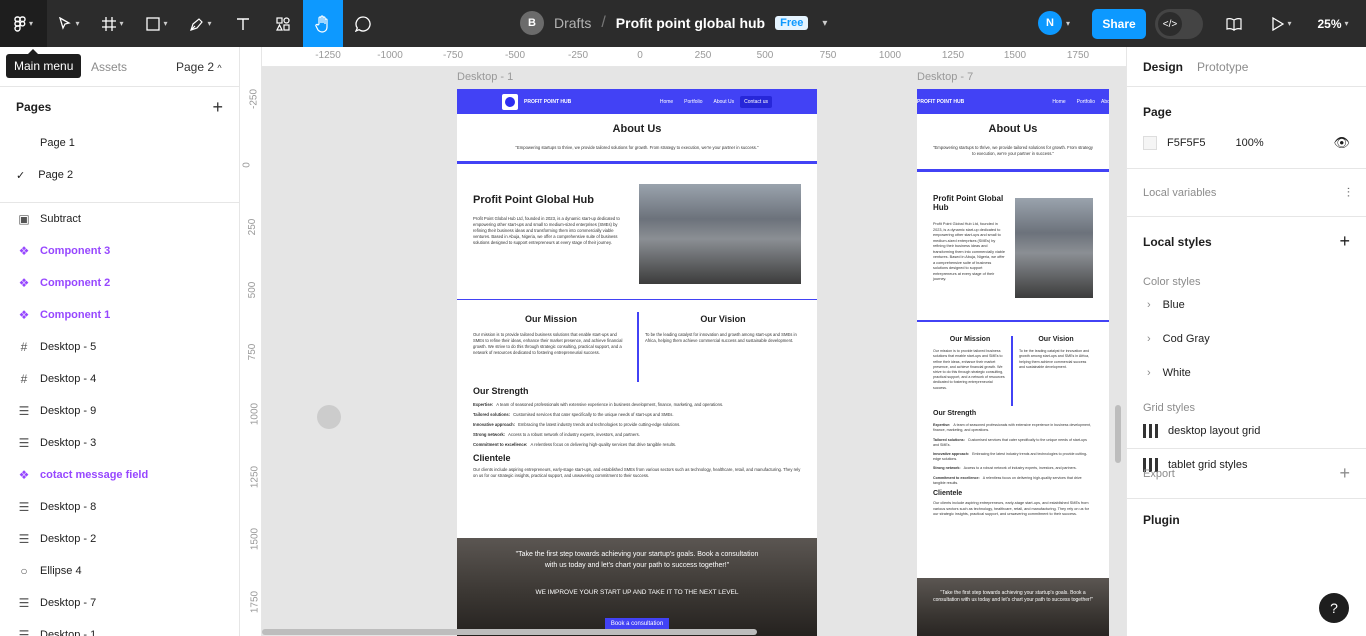  I want to click on layer-item: # Desktop - 5, so click(119, 347).